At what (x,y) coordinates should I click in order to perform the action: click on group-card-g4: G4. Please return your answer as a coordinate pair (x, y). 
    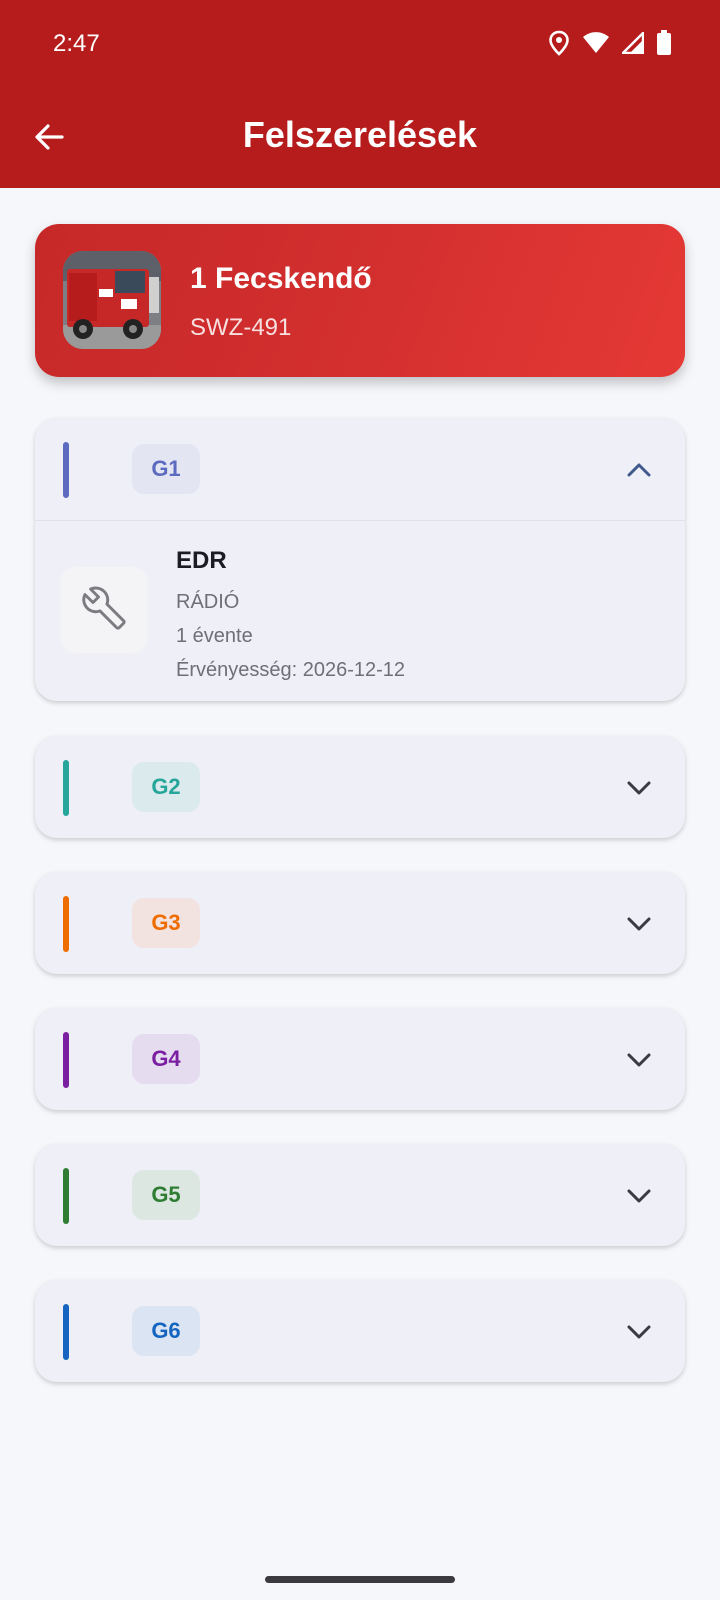
    Looking at the image, I should click on (360, 1059).